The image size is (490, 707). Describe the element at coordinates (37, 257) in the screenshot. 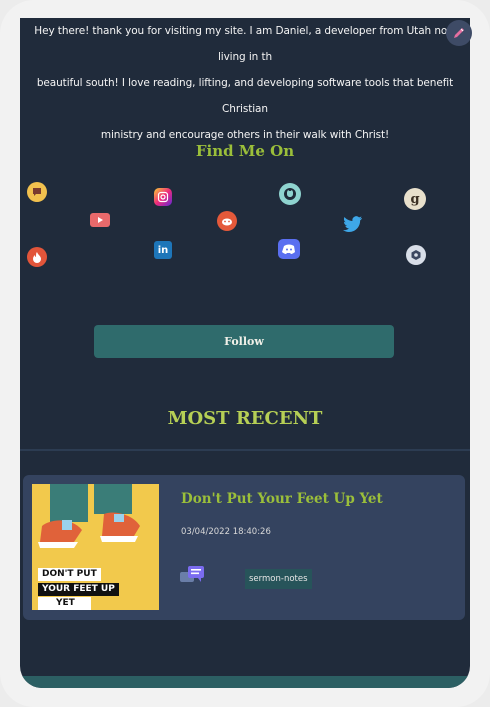

I see `fire-icon` at that location.